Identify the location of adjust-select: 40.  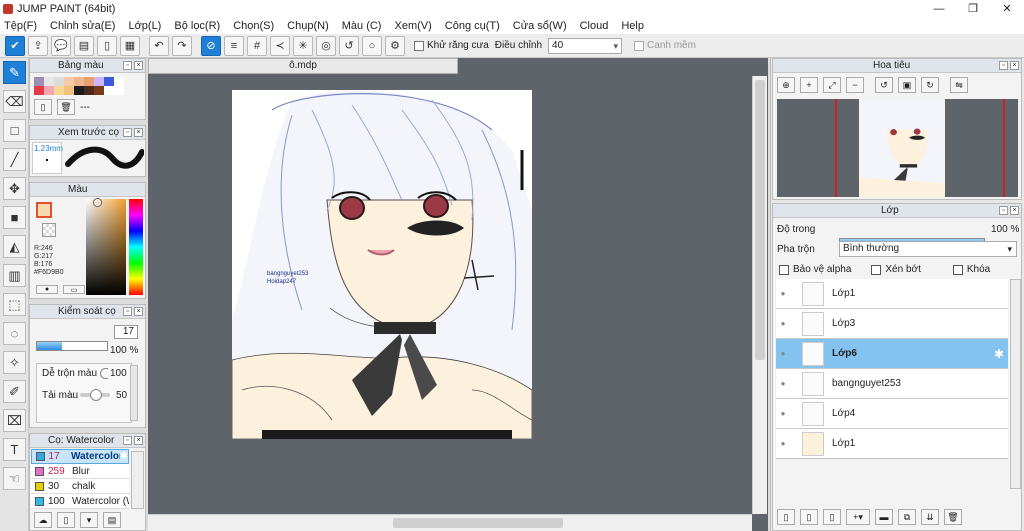
(585, 45).